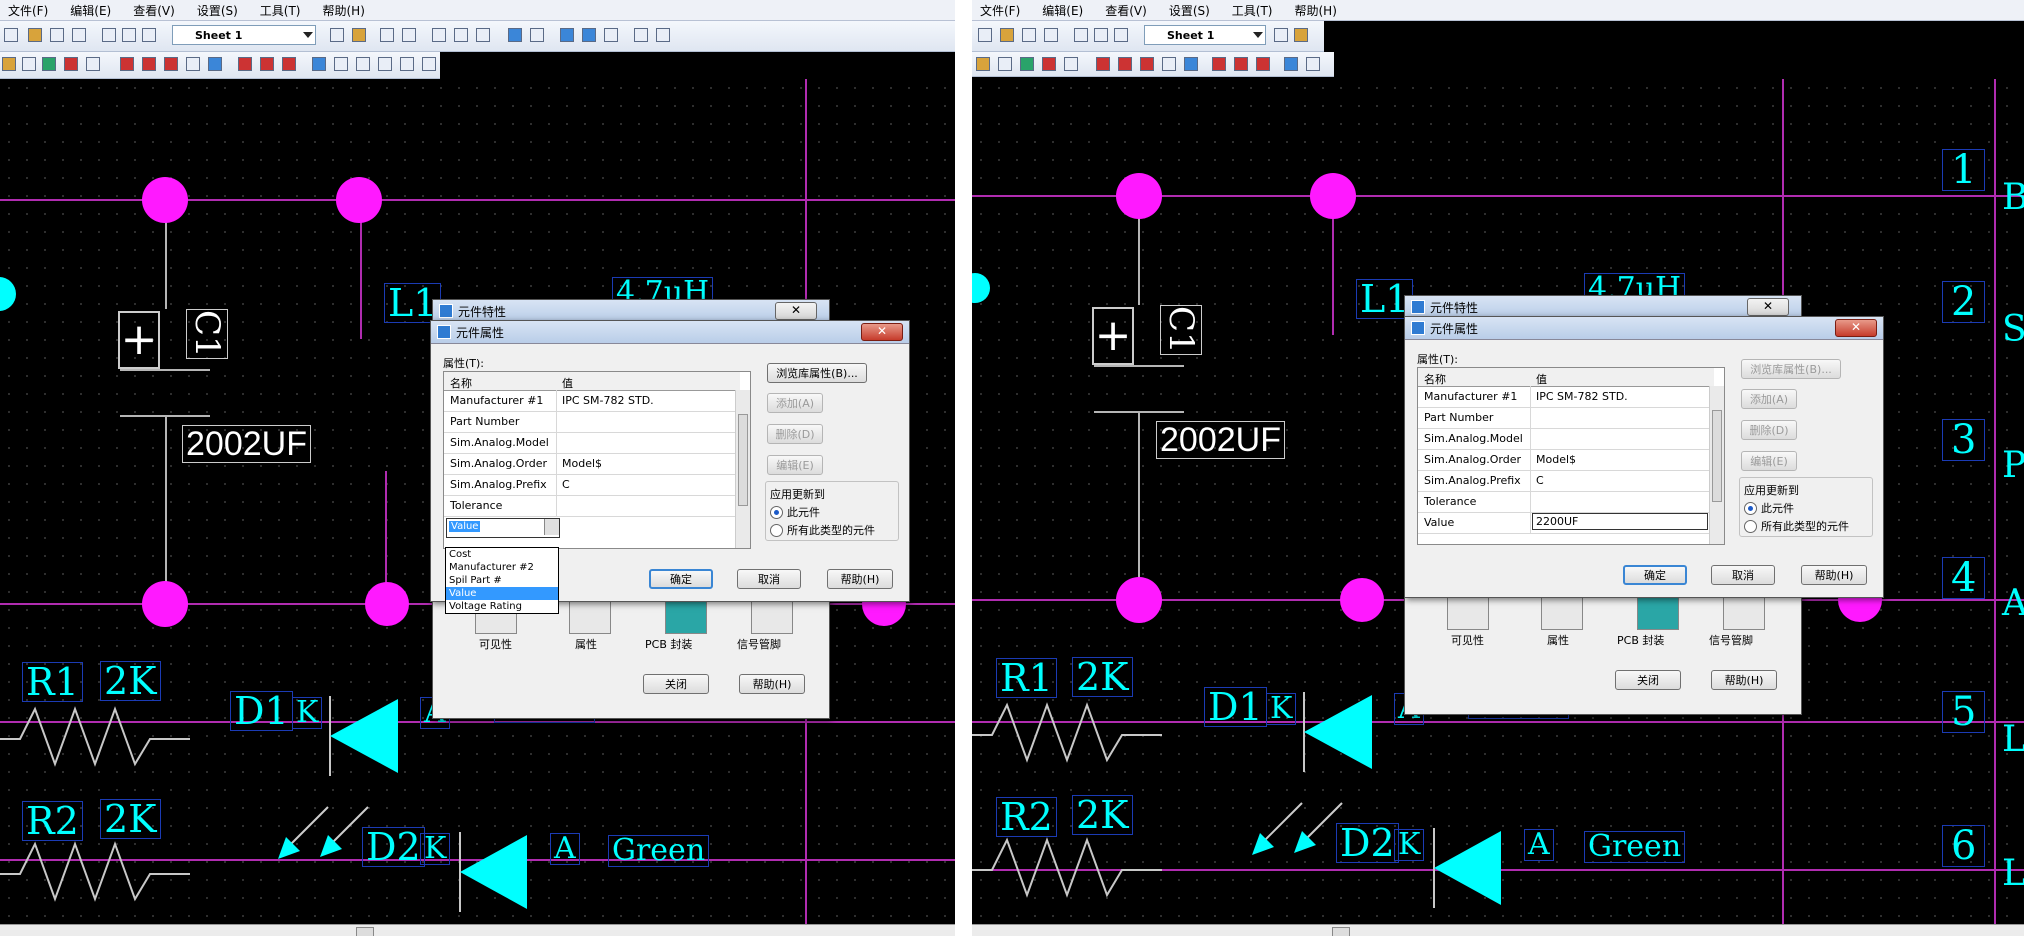 The height and width of the screenshot is (936, 2024). What do you see at coordinates (35, 35) in the screenshot?
I see `open-file-icon` at bounding box center [35, 35].